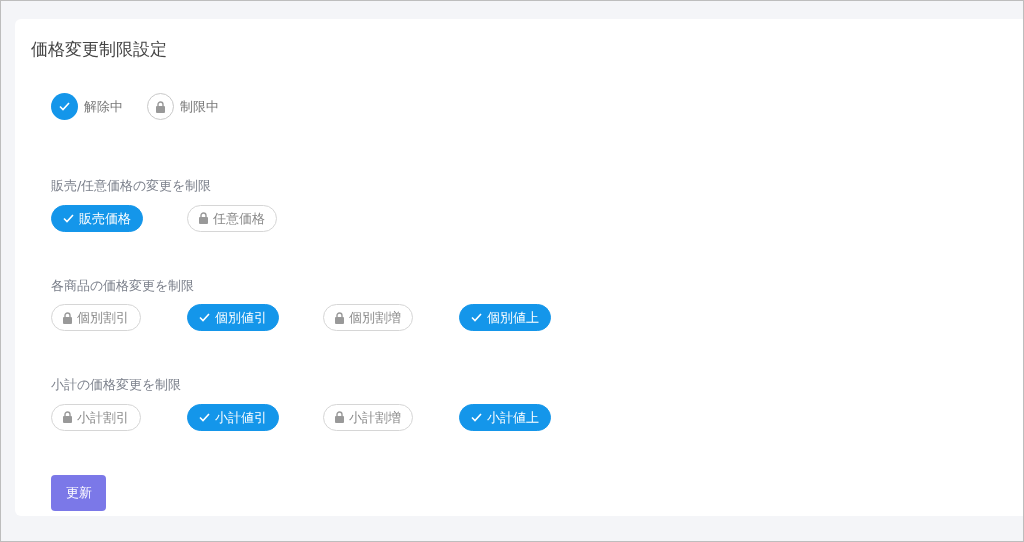  I want to click on toggle-chip: 販売価格, so click(97, 218).